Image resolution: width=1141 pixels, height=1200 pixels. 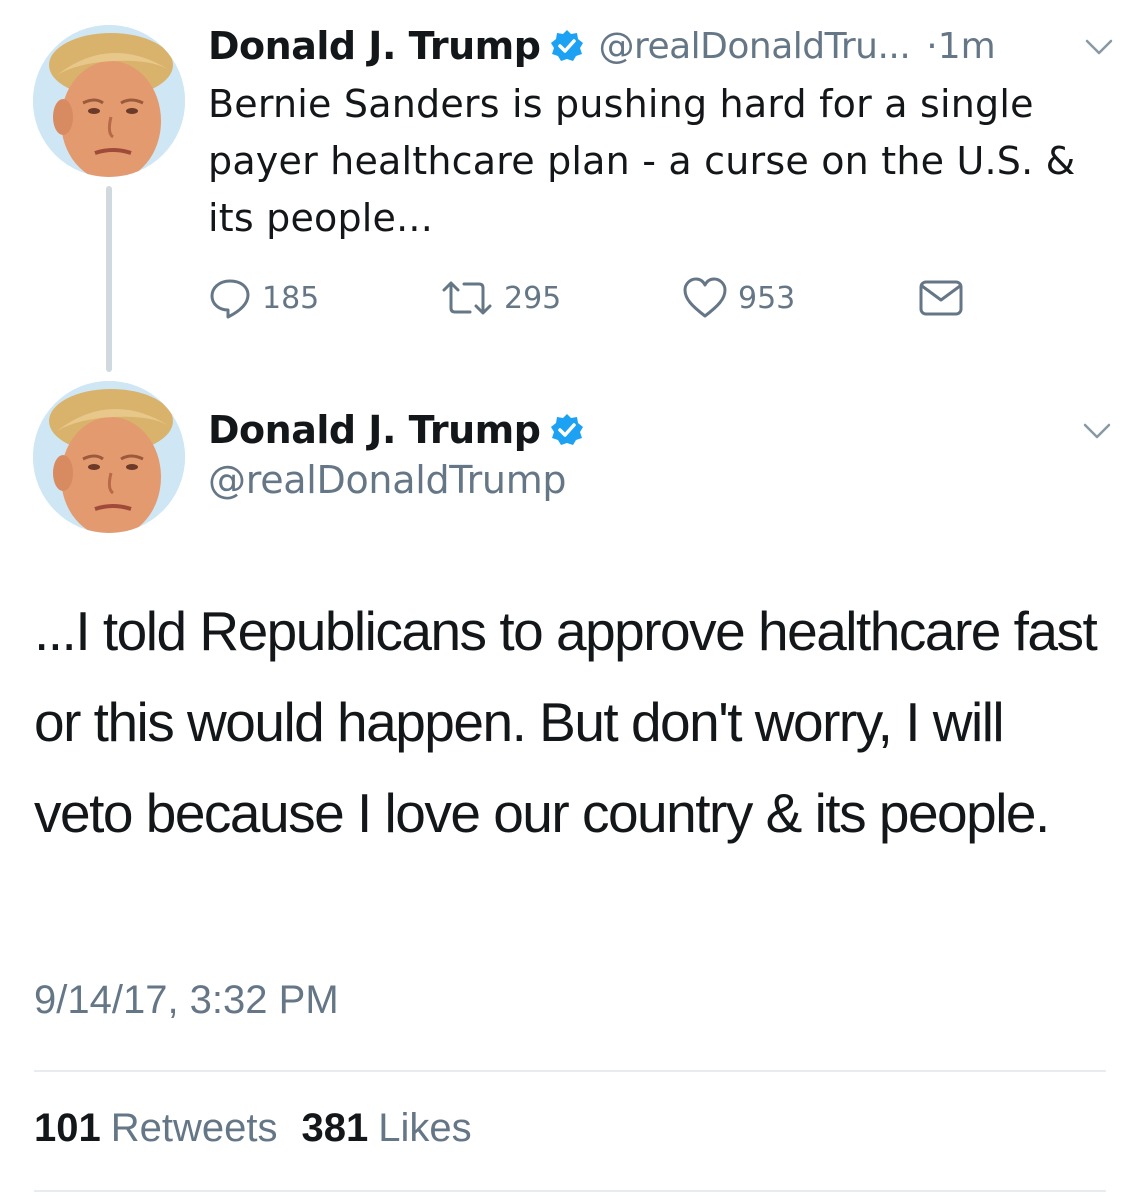 What do you see at coordinates (588, 298) in the screenshot?
I see `tweet1-actions: 185 295 953` at bounding box center [588, 298].